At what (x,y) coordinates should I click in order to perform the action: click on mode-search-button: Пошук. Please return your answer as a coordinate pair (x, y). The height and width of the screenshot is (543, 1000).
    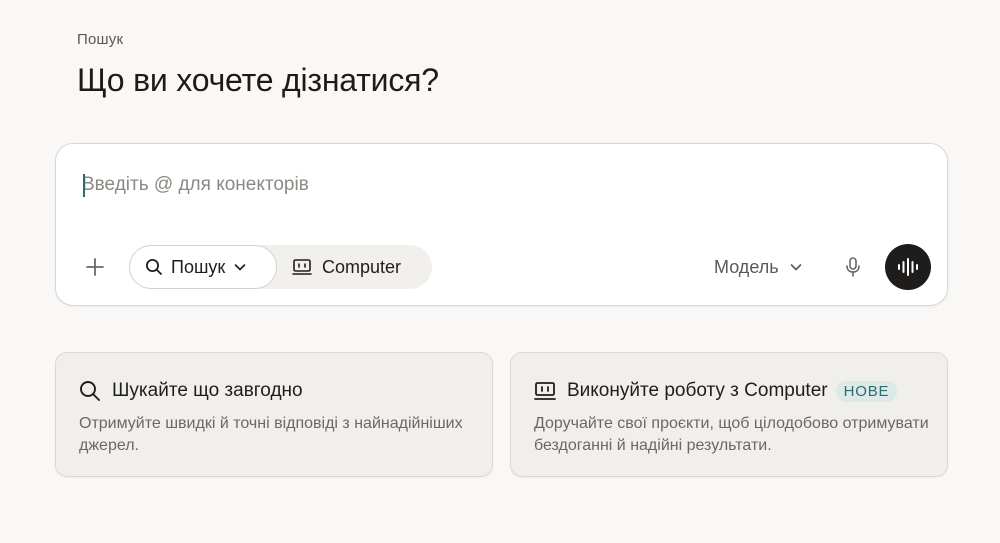
    Looking at the image, I should click on (203, 267).